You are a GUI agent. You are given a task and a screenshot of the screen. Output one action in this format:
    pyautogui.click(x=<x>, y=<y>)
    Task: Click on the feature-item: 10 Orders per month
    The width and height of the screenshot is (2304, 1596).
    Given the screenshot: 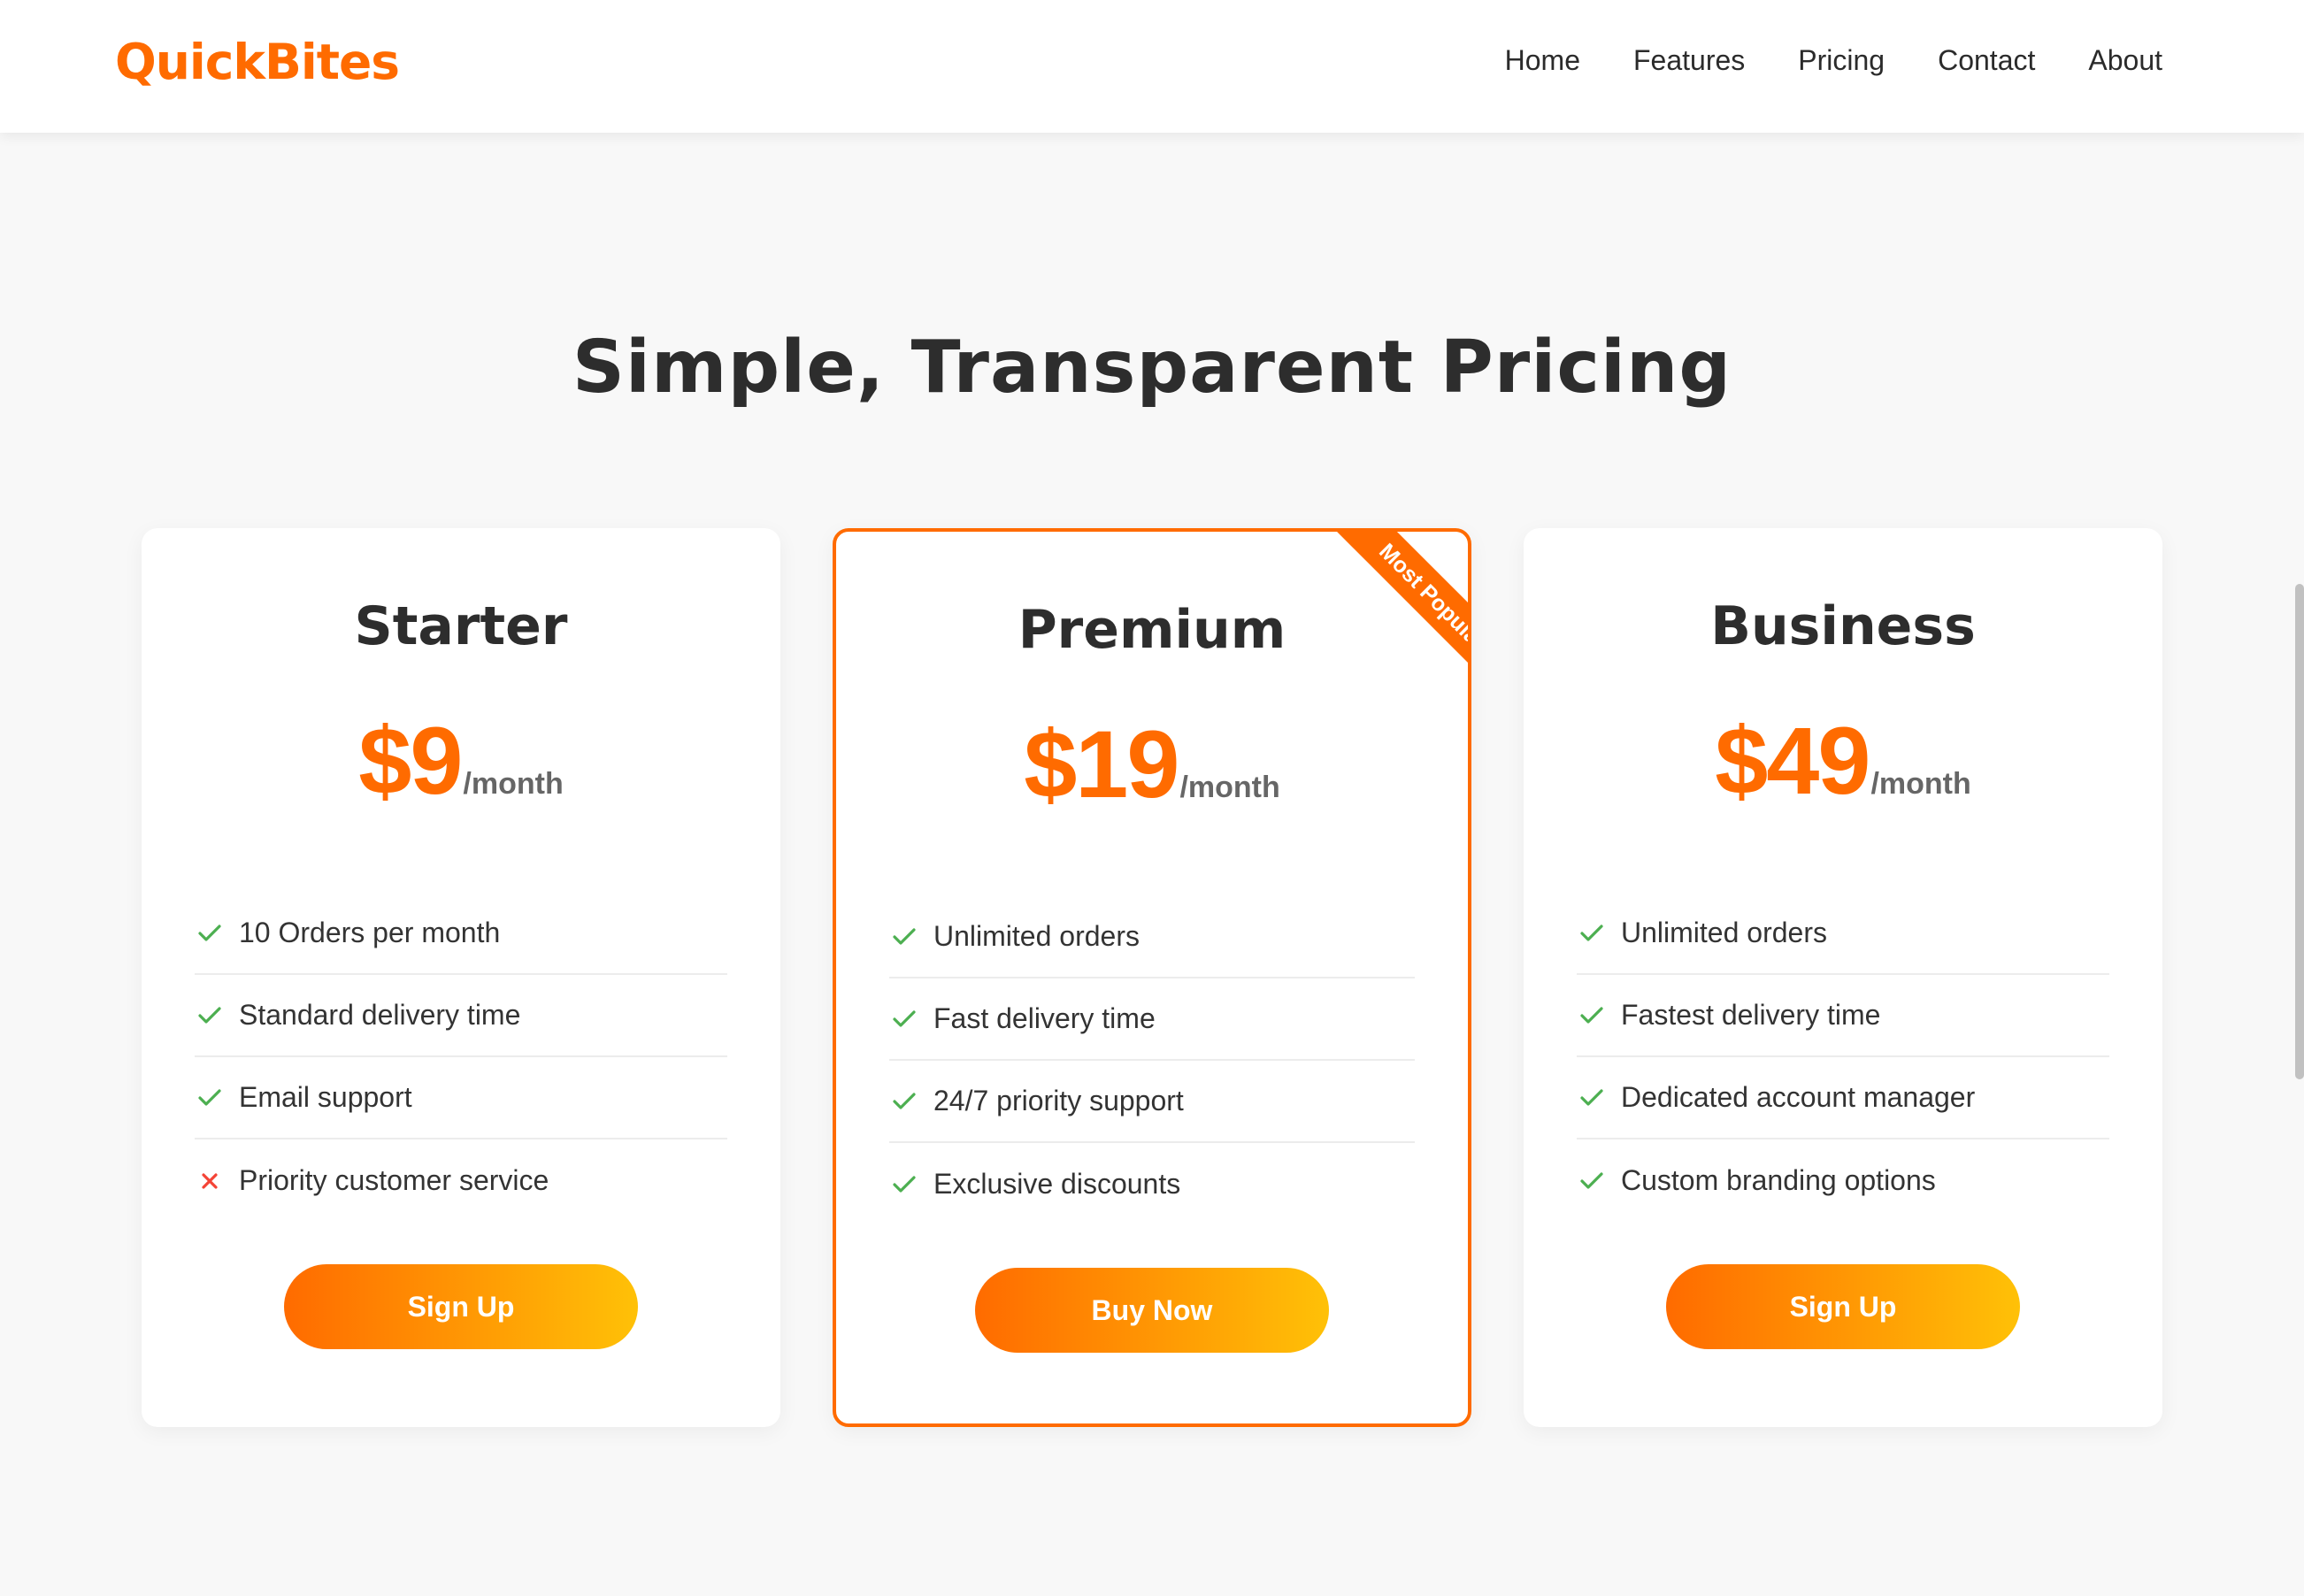 What is the action you would take?
    pyautogui.click(x=461, y=934)
    